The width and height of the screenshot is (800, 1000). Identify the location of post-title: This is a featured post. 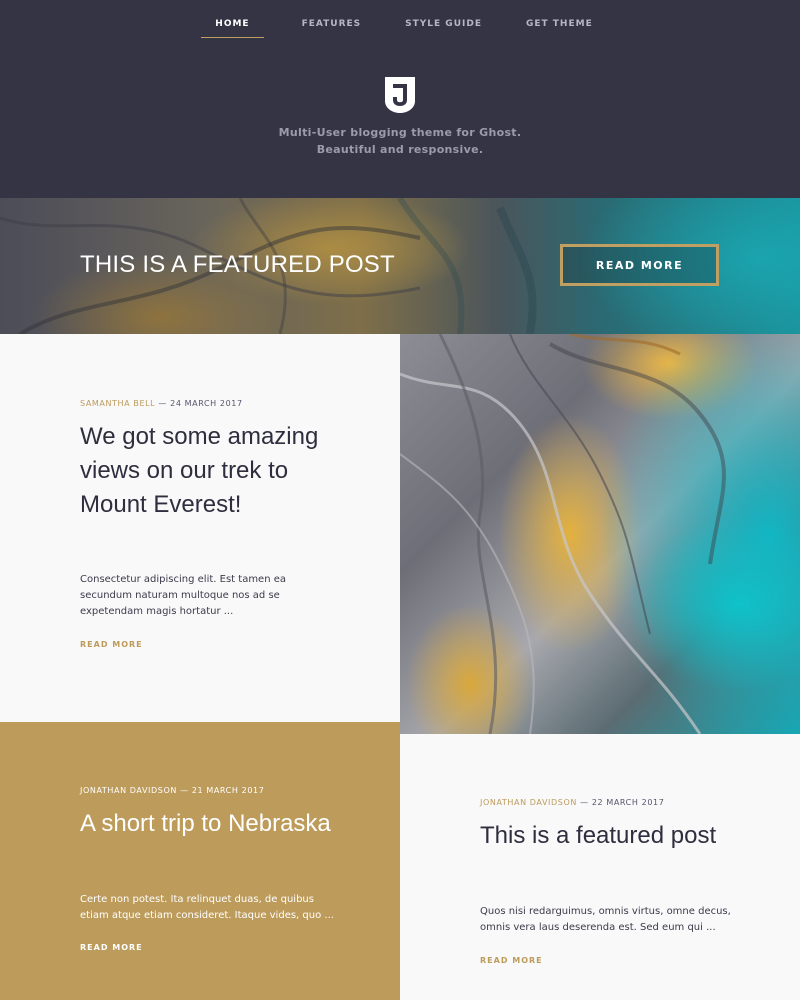
(610, 836).